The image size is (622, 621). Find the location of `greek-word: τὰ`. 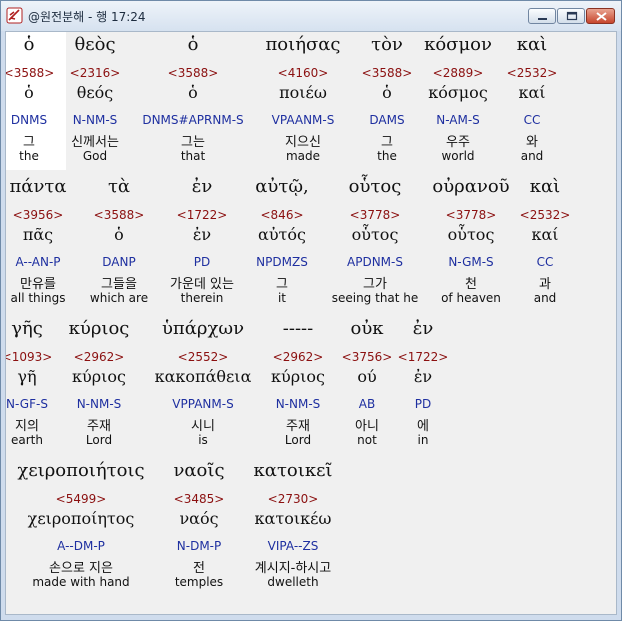

greek-word: τὰ is located at coordinates (119, 186).